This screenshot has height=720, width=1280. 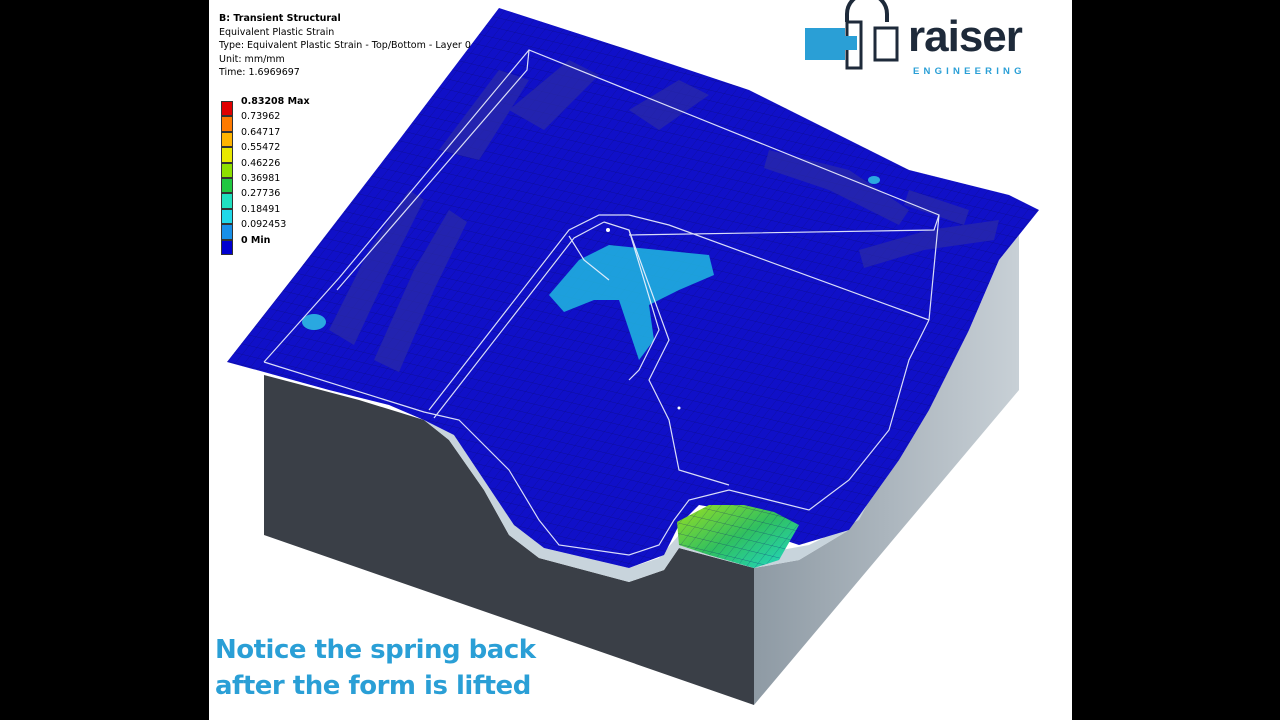 What do you see at coordinates (852, 35) in the screenshot?
I see `logo-mark-icon` at bounding box center [852, 35].